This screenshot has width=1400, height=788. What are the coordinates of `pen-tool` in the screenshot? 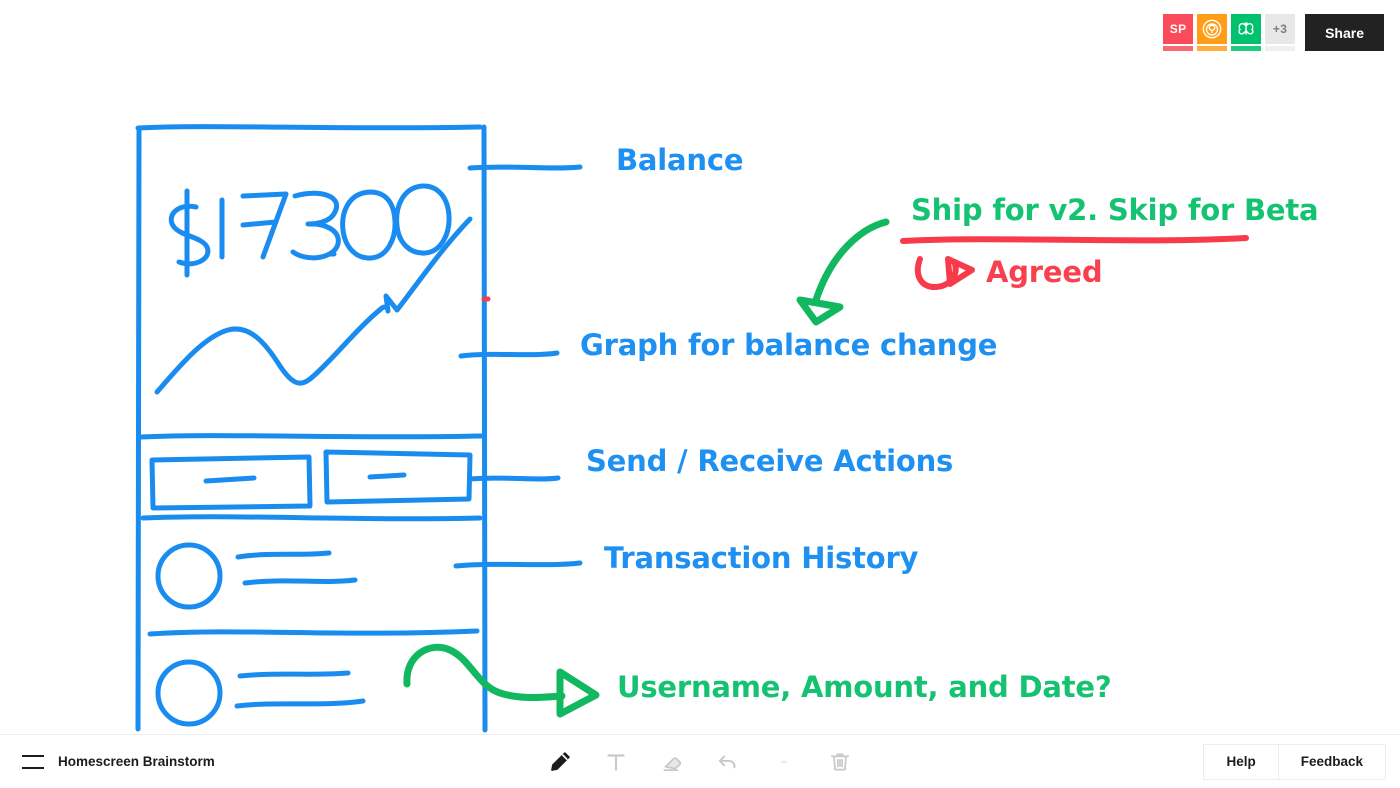 It's located at (560, 762).